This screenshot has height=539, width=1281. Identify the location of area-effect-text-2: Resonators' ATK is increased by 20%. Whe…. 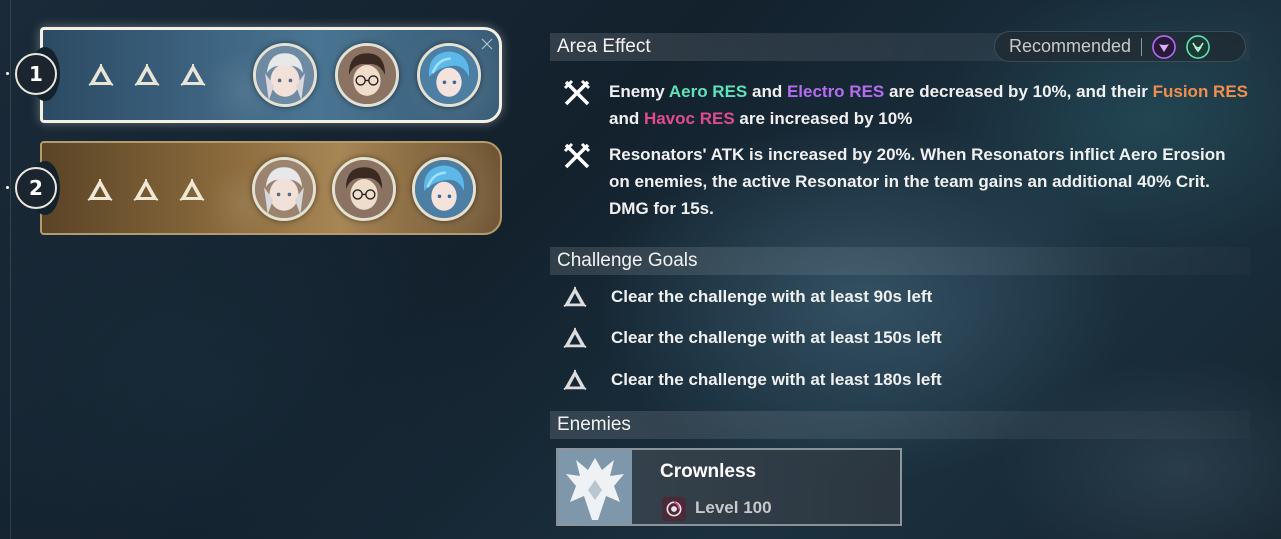
(917, 181).